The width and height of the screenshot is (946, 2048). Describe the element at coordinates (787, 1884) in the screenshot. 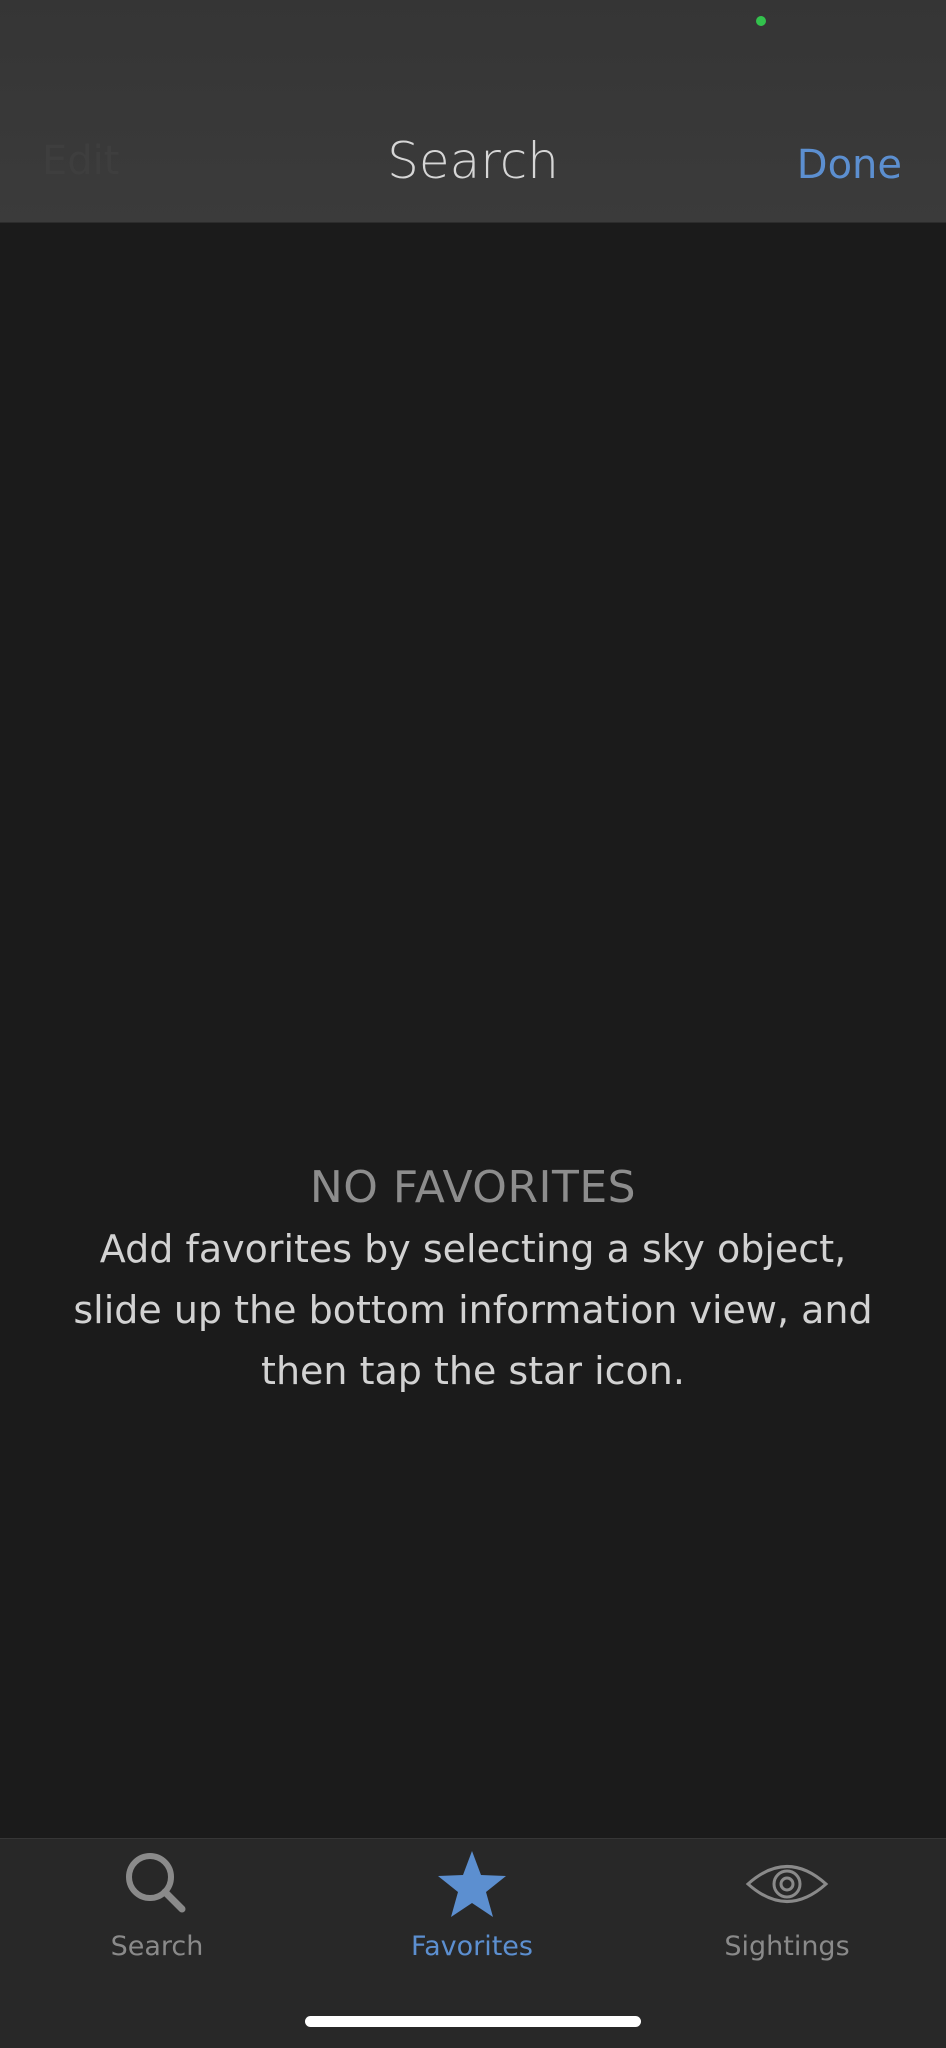

I see `eye-icon` at that location.